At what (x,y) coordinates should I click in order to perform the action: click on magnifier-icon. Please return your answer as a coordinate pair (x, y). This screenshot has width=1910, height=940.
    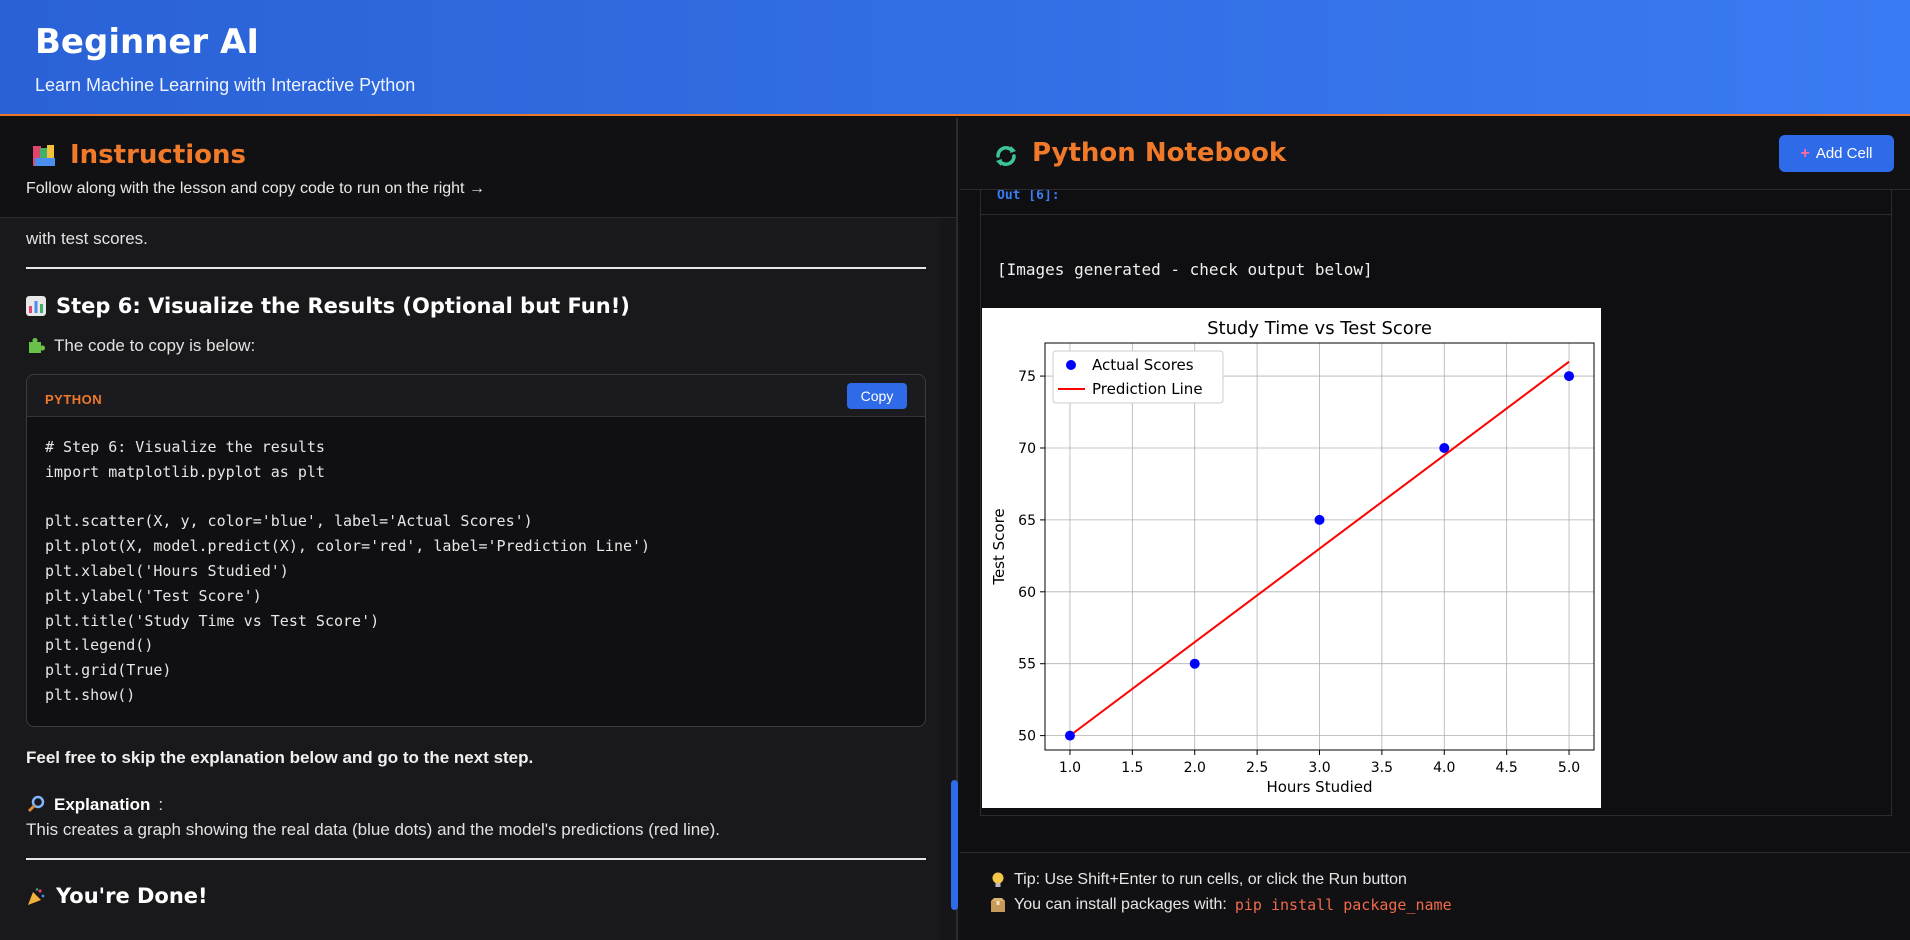
    Looking at the image, I should click on (36, 804).